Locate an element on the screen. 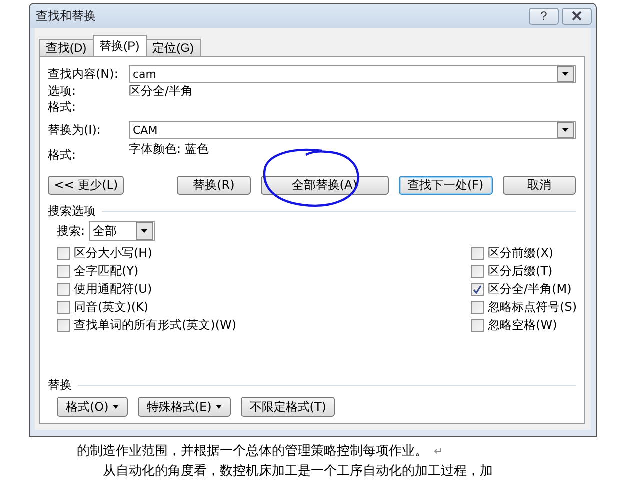  checkbox-option: 忽略标点符号(S) is located at coordinates (524, 307).